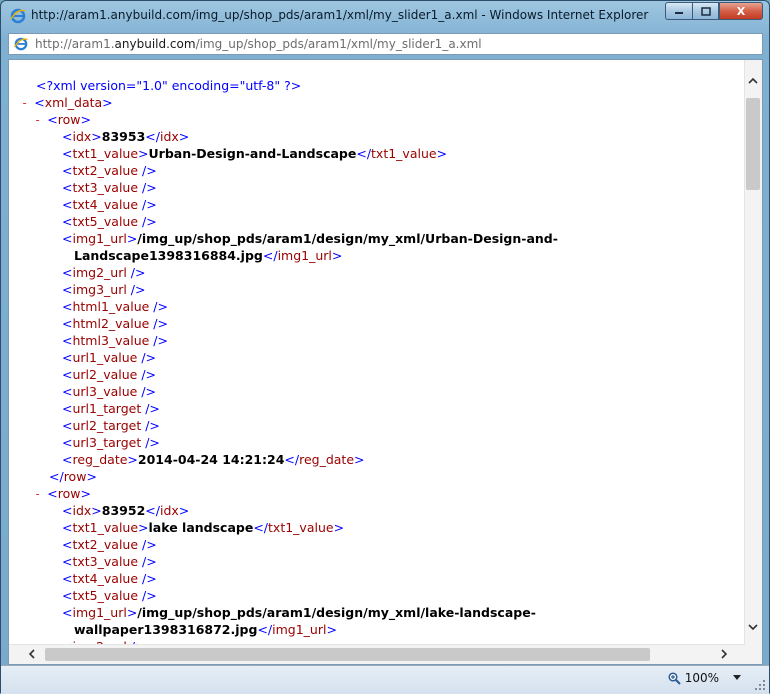 Image resolution: width=770 pixels, height=694 pixels. What do you see at coordinates (31, 655) in the screenshot?
I see `scroll-left-icon` at bounding box center [31, 655].